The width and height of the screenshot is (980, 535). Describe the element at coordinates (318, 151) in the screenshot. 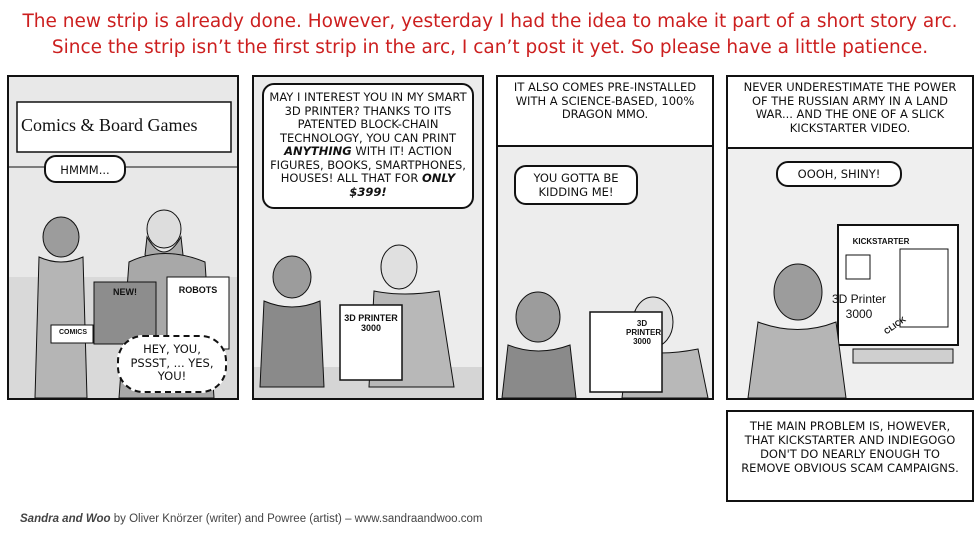

I see `pitch-anything: ANYTHING` at that location.